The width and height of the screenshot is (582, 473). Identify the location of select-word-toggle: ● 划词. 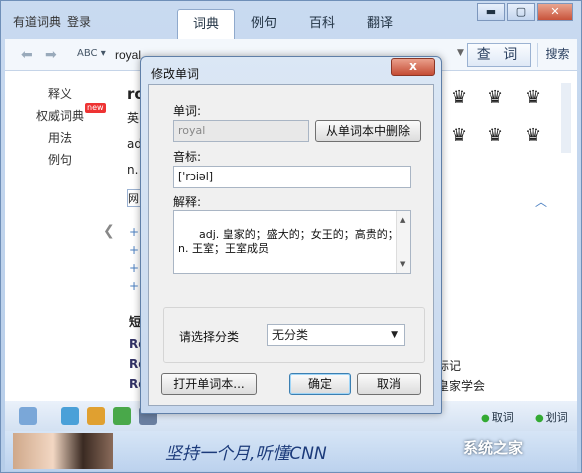
(551, 417).